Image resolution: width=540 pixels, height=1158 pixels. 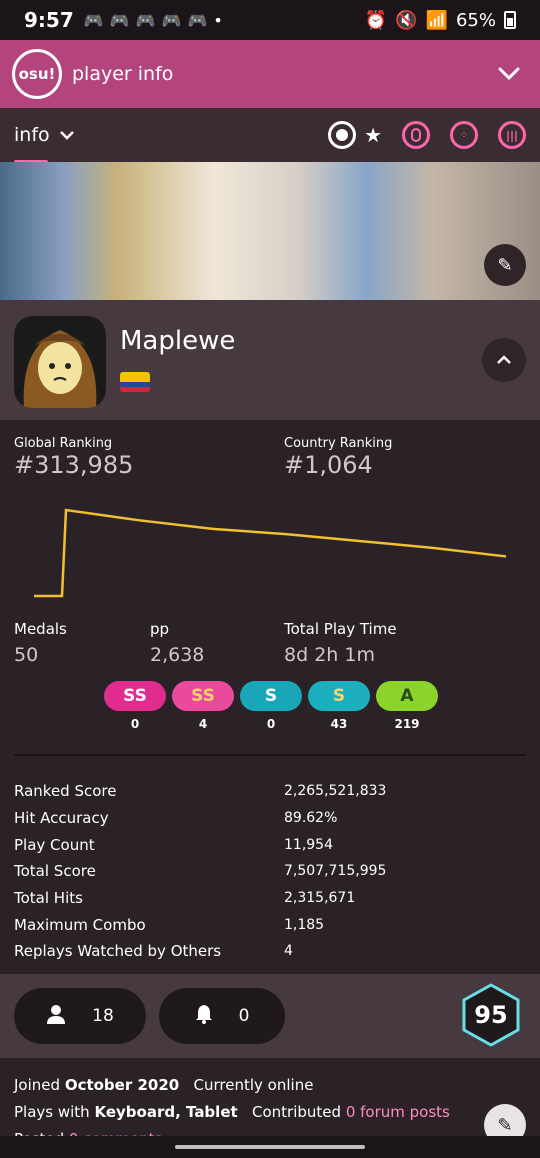 What do you see at coordinates (123, 74) in the screenshot?
I see `app-title: player info` at bounding box center [123, 74].